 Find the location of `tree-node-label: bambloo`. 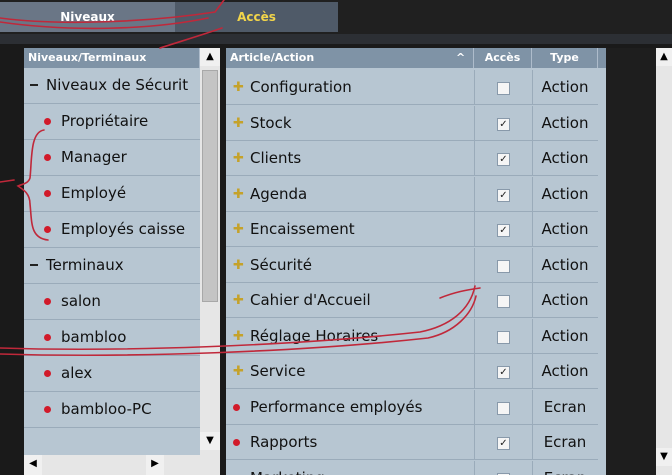

tree-node-label: bambloo is located at coordinates (94, 337).